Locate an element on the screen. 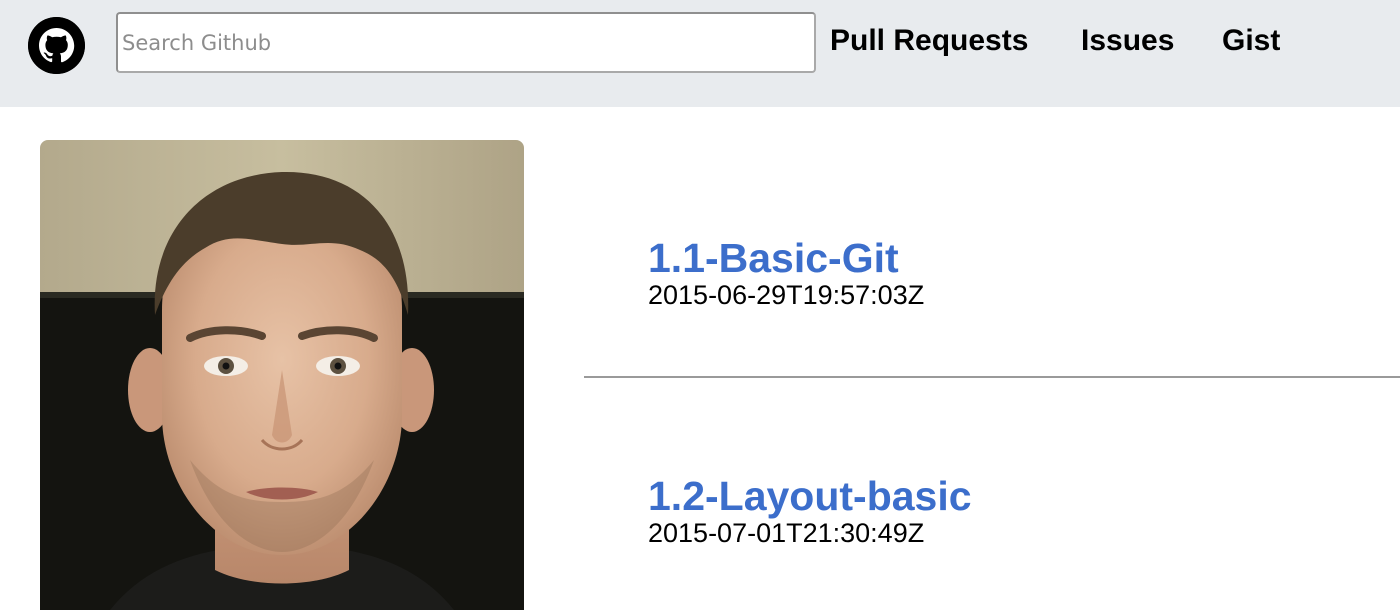  nav-gist: Gist is located at coordinates (1251, 41).